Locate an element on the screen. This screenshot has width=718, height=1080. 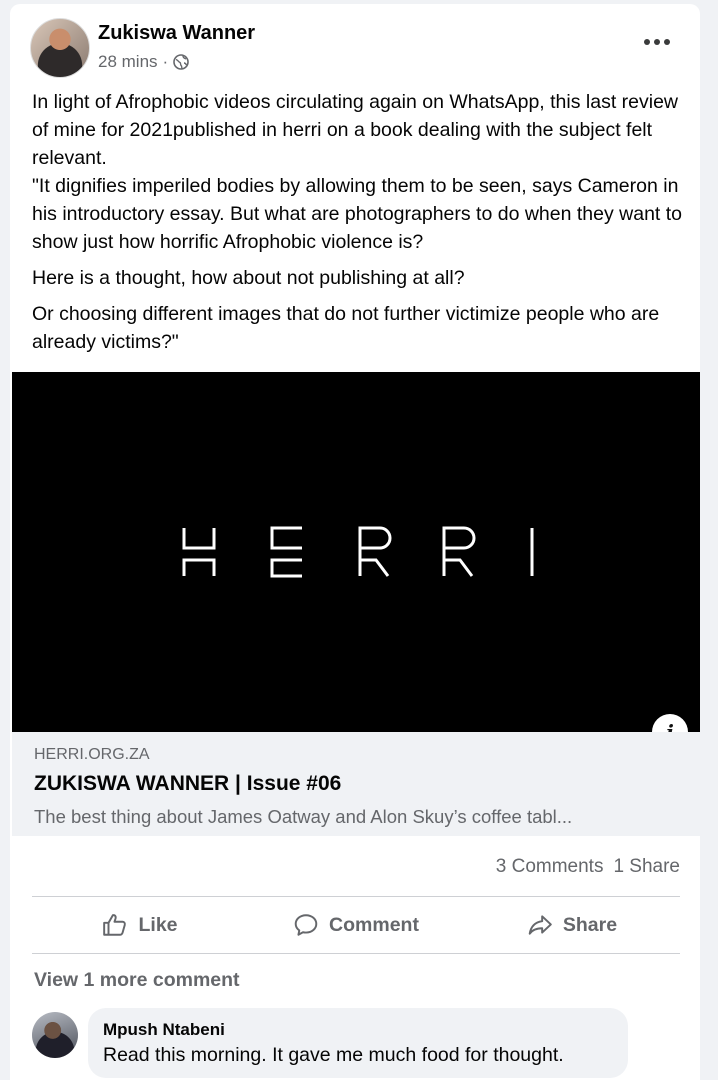
commenter-name: Mpush Ntabeni is located at coordinates (164, 1030).